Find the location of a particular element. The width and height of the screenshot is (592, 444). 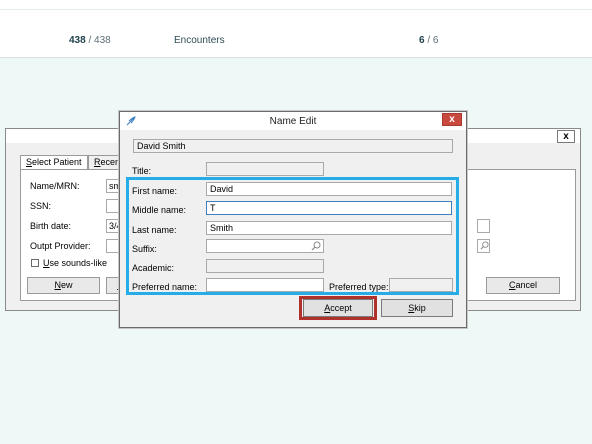

records-counter: 438 / 438 is located at coordinates (90, 40).